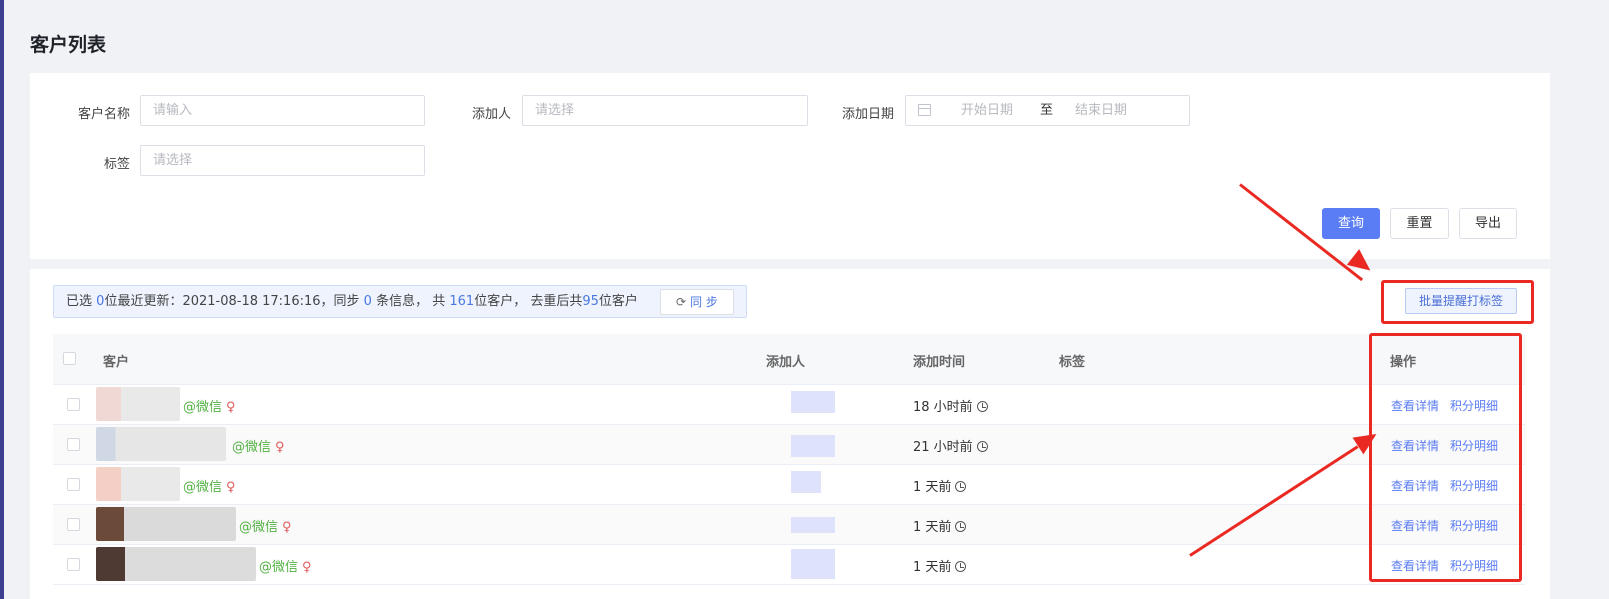  What do you see at coordinates (282, 110) in the screenshot?
I see `customer-name-input: 请输入` at bounding box center [282, 110].